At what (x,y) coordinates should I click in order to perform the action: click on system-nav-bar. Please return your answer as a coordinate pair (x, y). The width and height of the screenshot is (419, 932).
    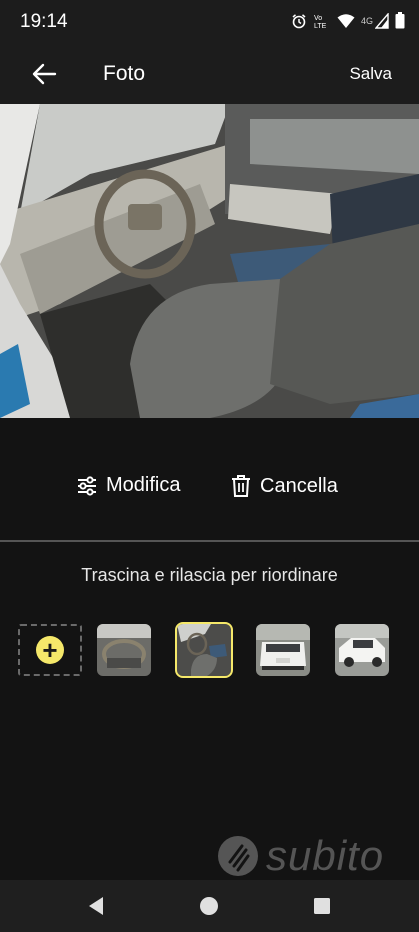
    Looking at the image, I should click on (209, 906).